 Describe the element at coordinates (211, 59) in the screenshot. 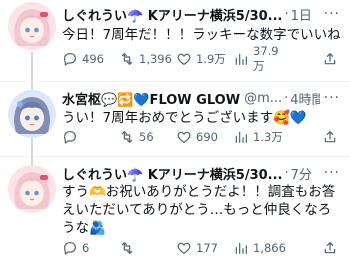

I see `like-count: 1.9万` at that location.